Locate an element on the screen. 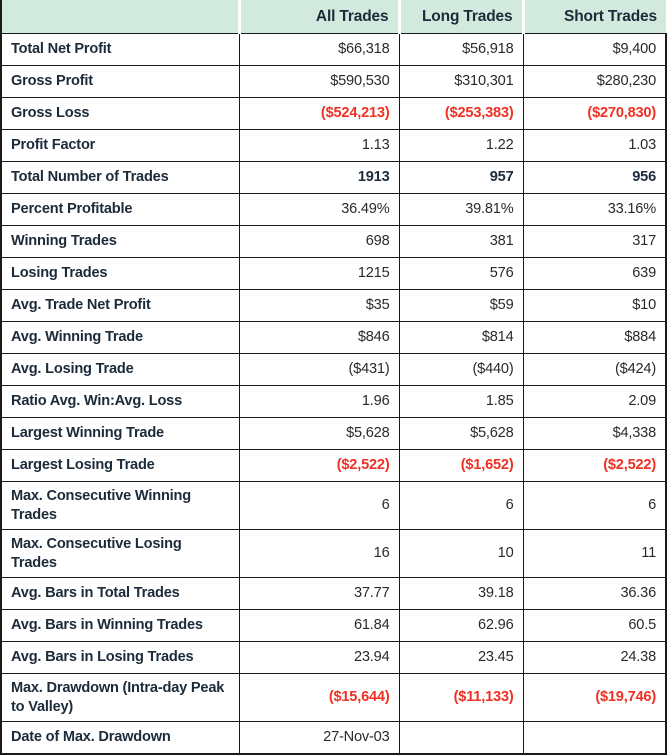 This screenshot has width=669, height=755. metric-value-long: 1.22 is located at coordinates (499, 145).